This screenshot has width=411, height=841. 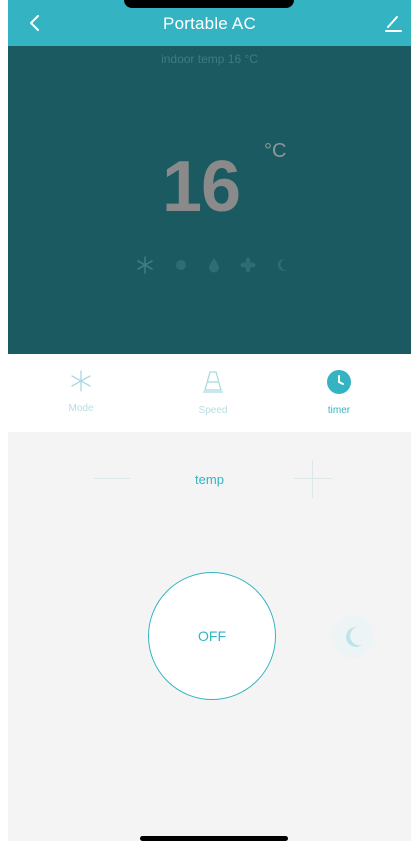 What do you see at coordinates (181, 267) in the screenshot?
I see `dot-icon` at bounding box center [181, 267].